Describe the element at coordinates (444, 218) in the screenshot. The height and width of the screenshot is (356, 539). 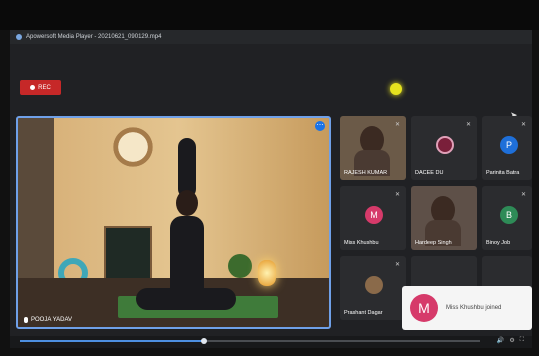
I see `participant-tile: Hardeep Singh` at that location.